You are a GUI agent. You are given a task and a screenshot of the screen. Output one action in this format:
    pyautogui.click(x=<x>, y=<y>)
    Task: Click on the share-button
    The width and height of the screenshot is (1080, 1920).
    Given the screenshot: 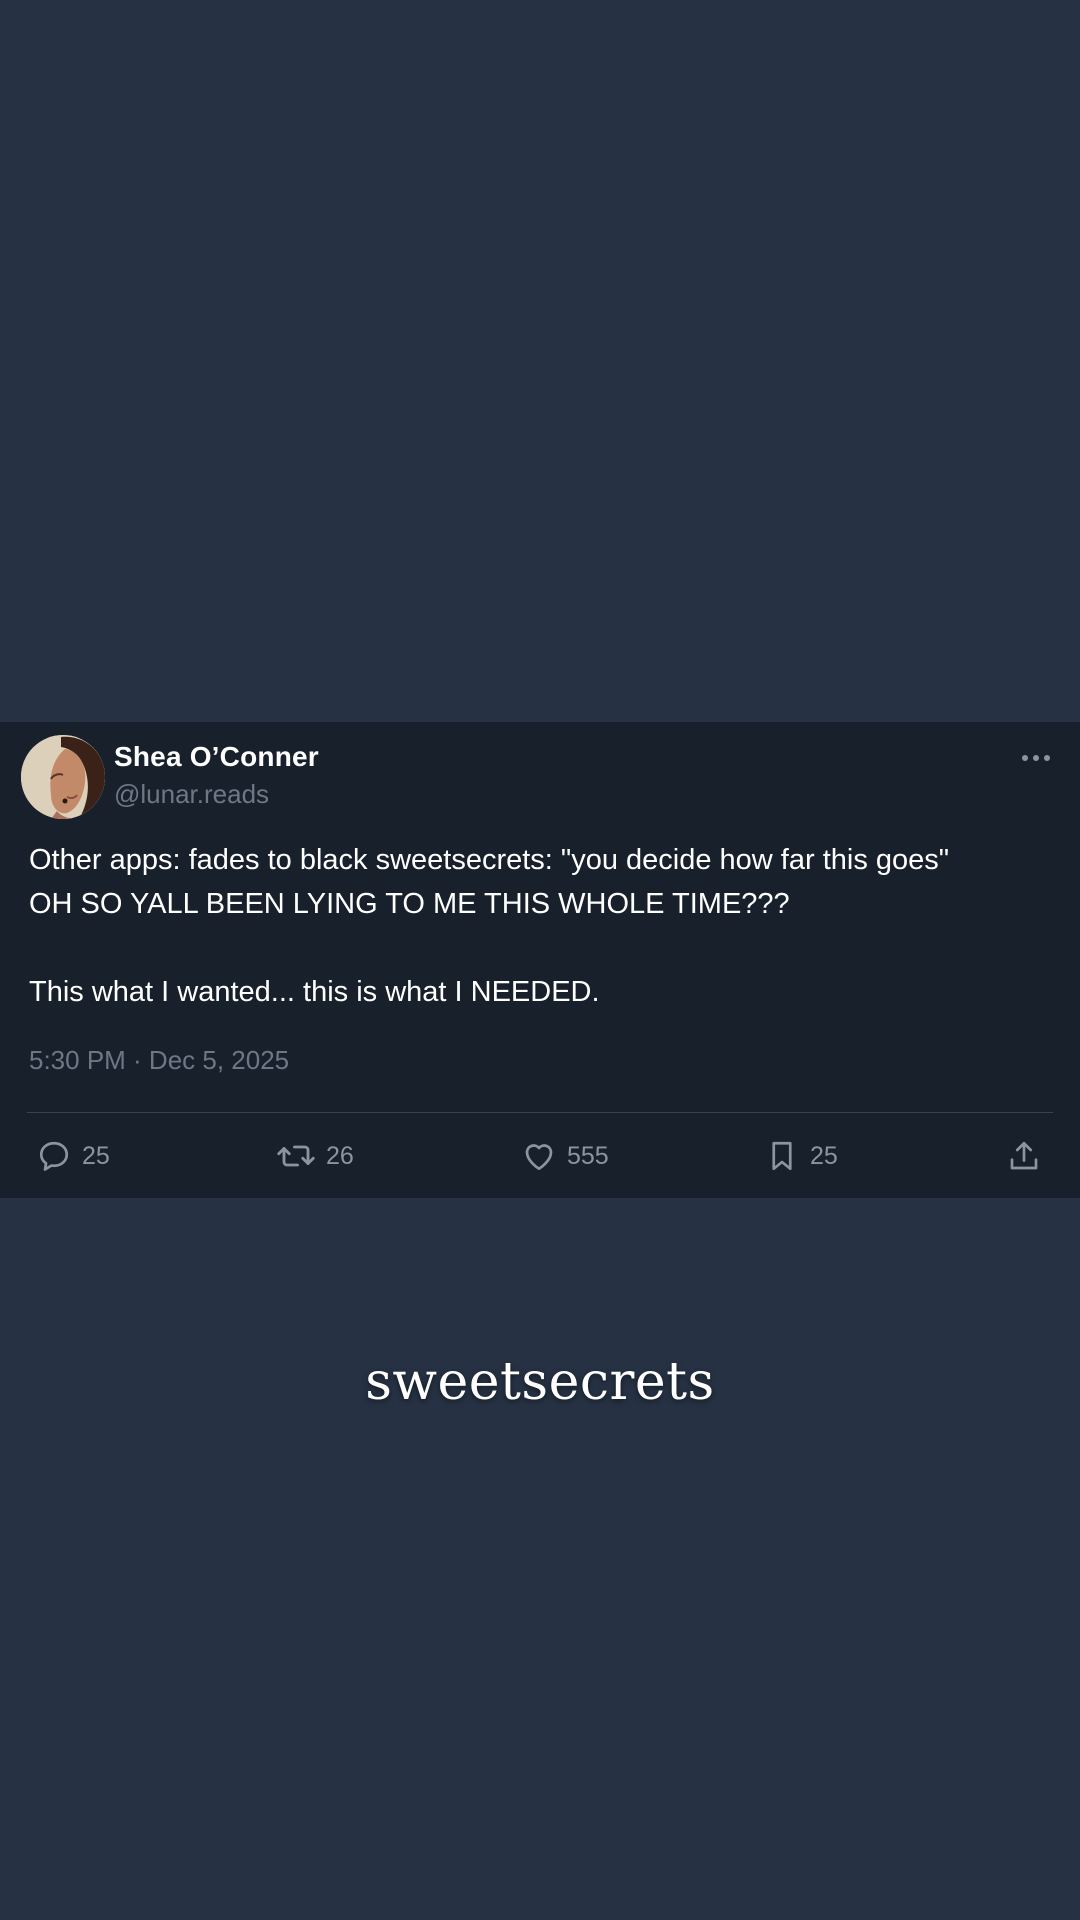 What is the action you would take?
    pyautogui.click(x=1024, y=1156)
    